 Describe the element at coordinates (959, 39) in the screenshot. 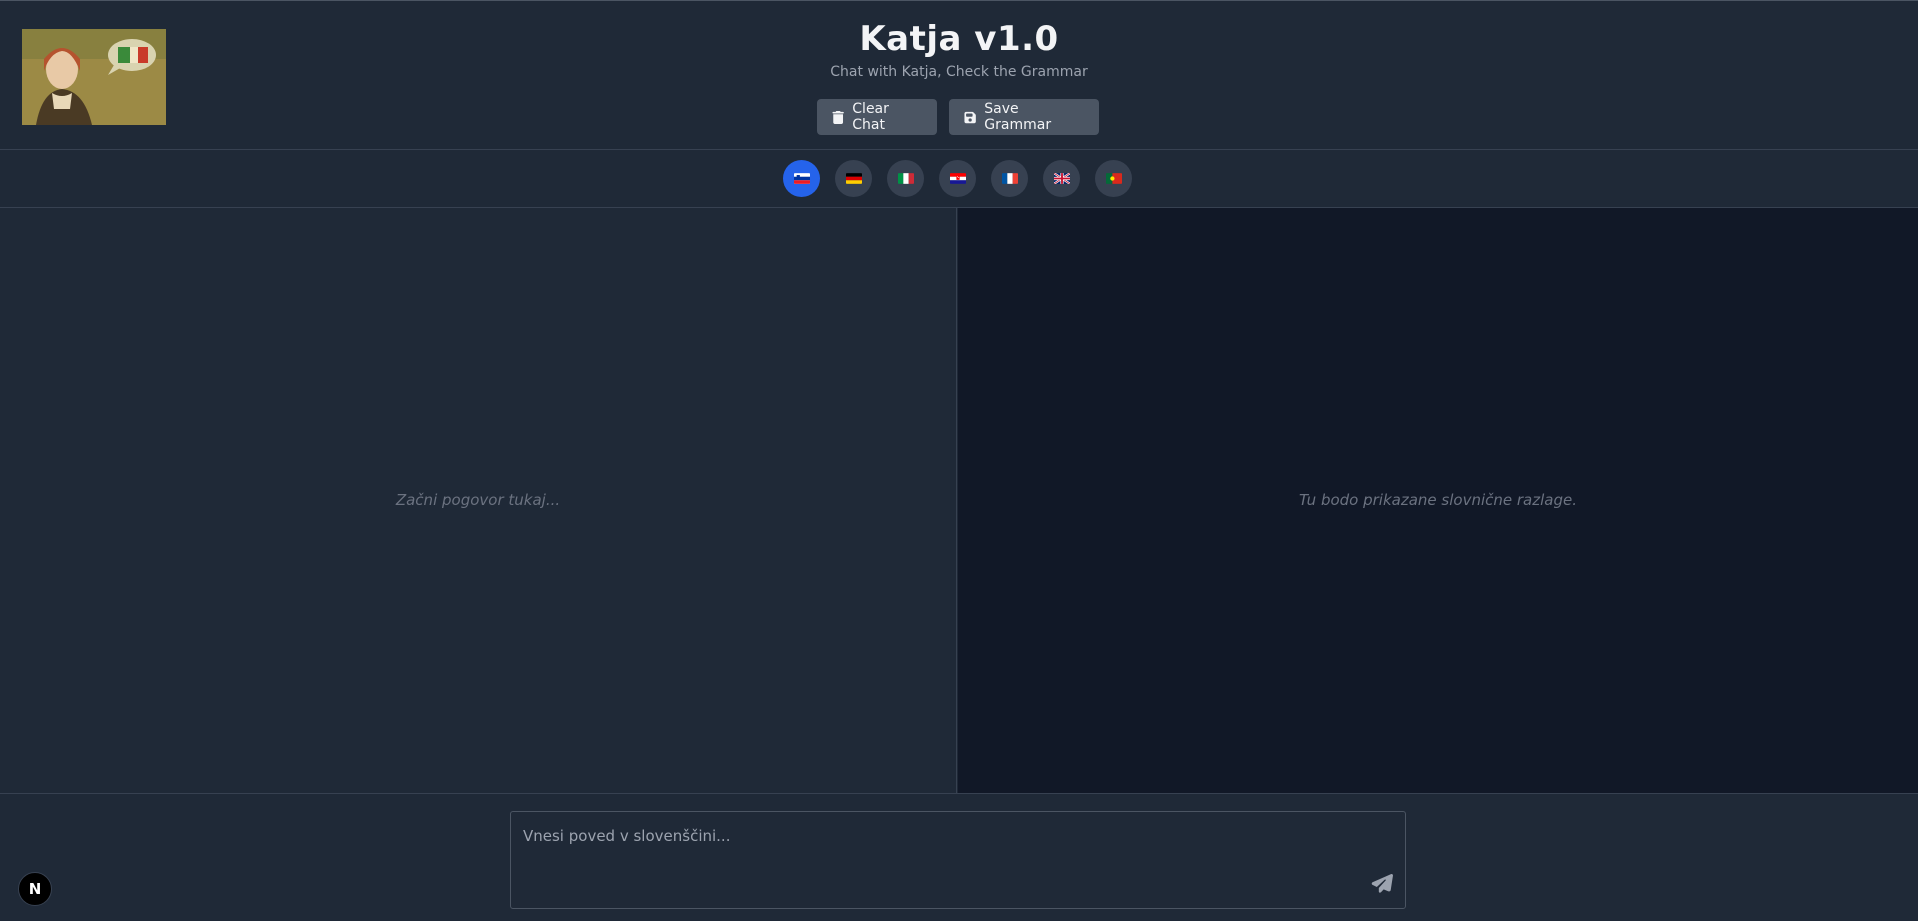

I see `page-title: Katja v1.0` at that location.